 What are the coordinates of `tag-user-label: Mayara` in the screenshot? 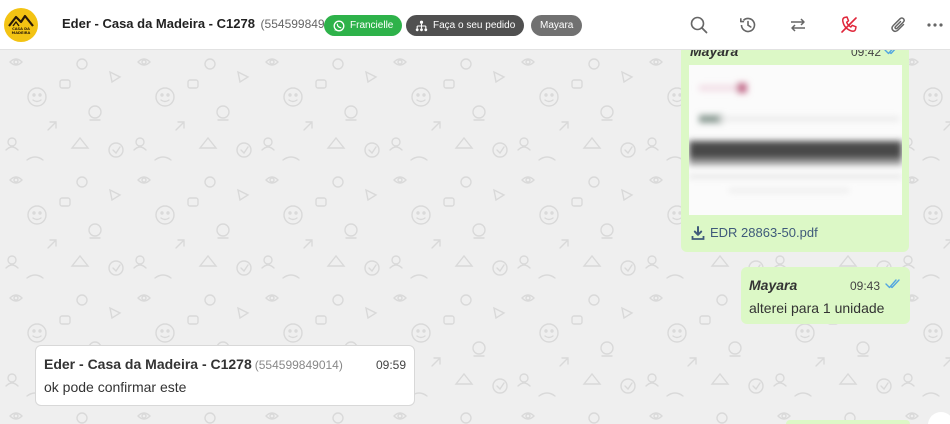 It's located at (557, 25).